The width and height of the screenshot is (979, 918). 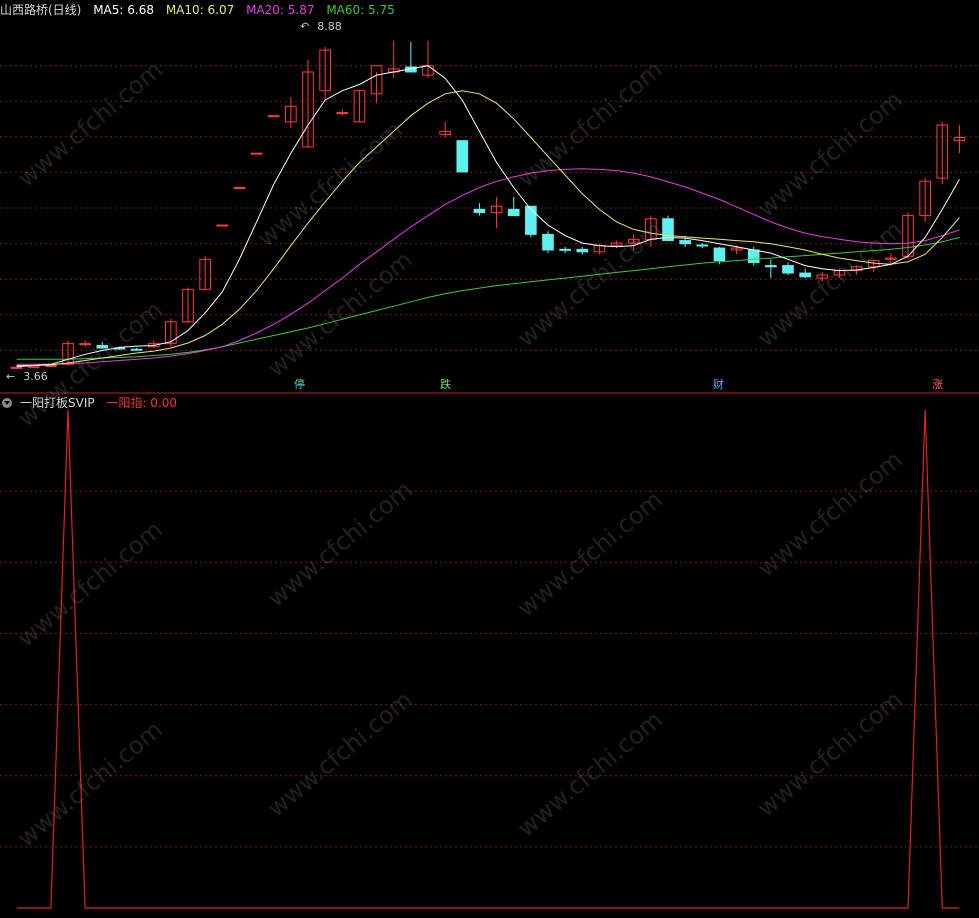 I want to click on high-price-annotation: ↶ 8.88, so click(x=325, y=27).